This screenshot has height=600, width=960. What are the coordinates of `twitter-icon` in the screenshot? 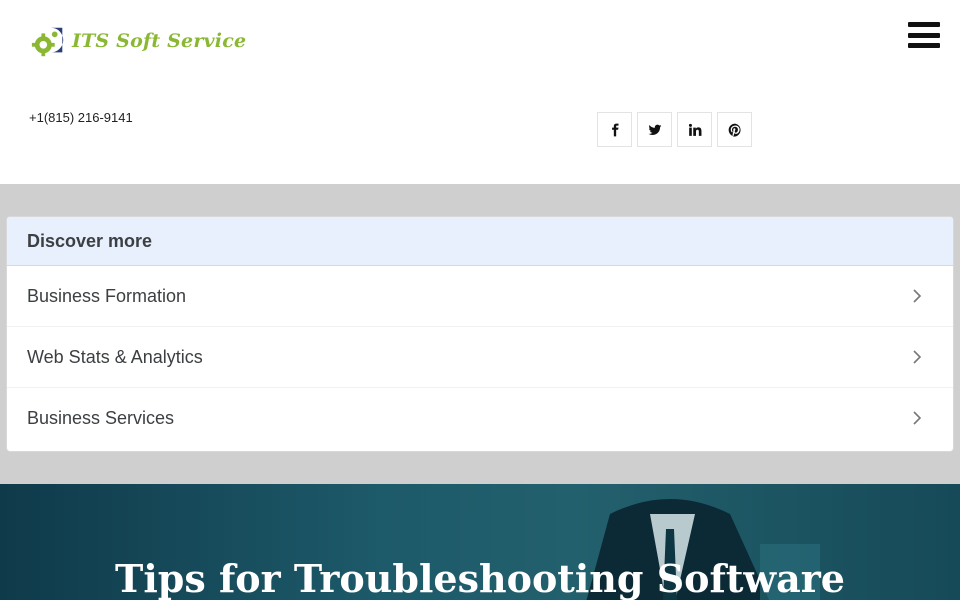 It's located at (654, 129).